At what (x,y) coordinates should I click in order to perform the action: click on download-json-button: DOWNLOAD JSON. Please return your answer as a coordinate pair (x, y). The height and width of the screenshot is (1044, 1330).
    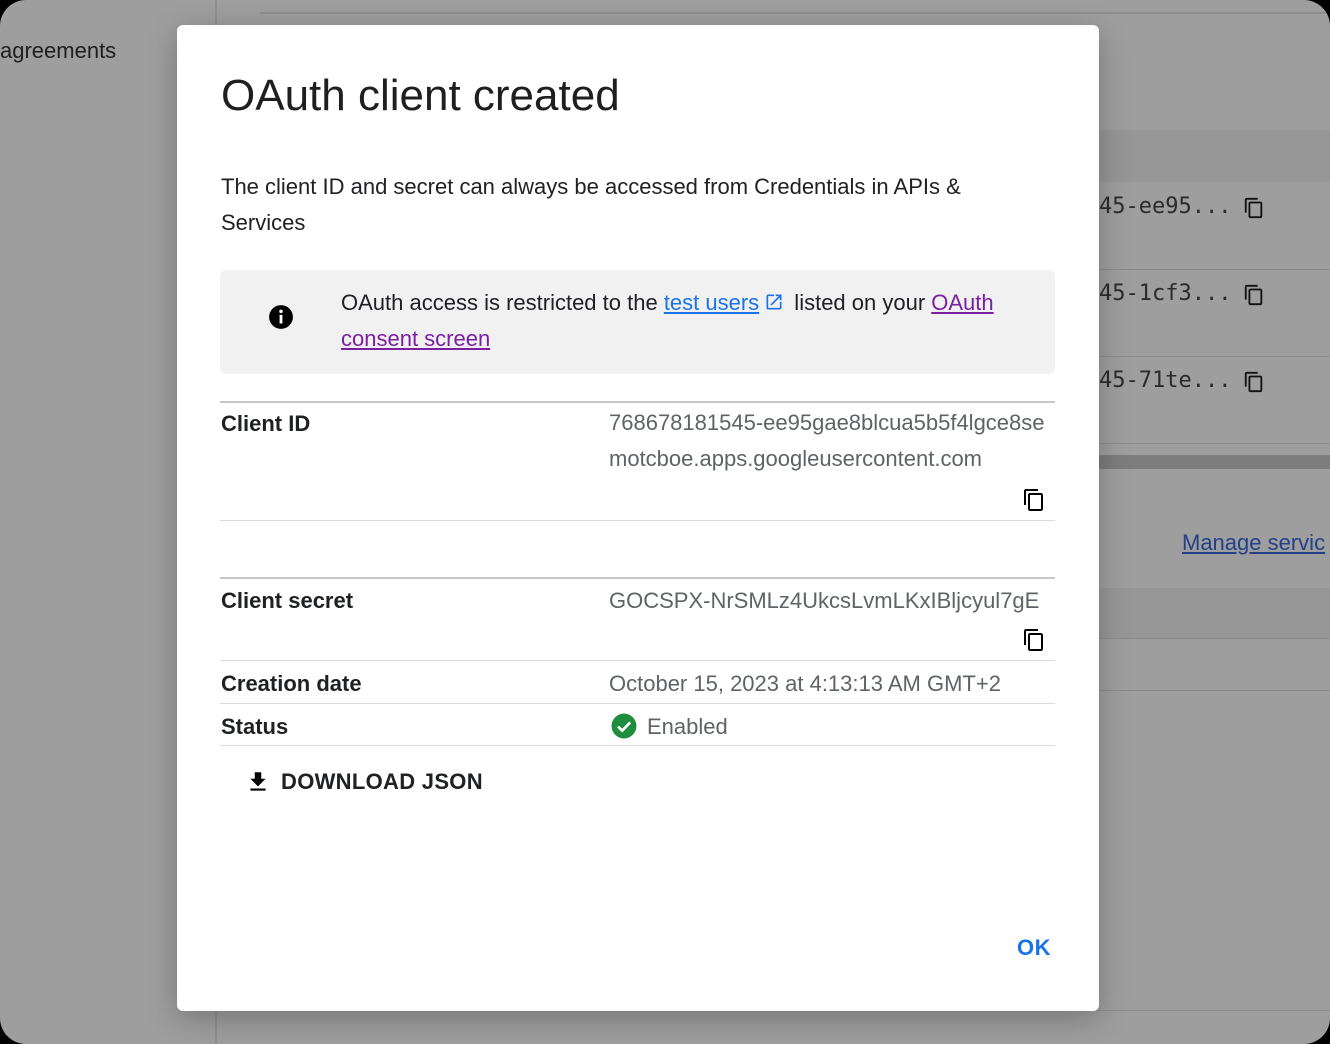
    Looking at the image, I should click on (364, 782).